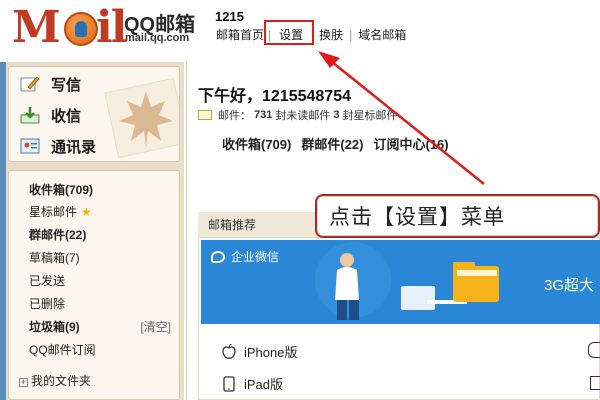 This screenshot has height=400, width=600. I want to click on folder-sent: 已发送, so click(103, 281).